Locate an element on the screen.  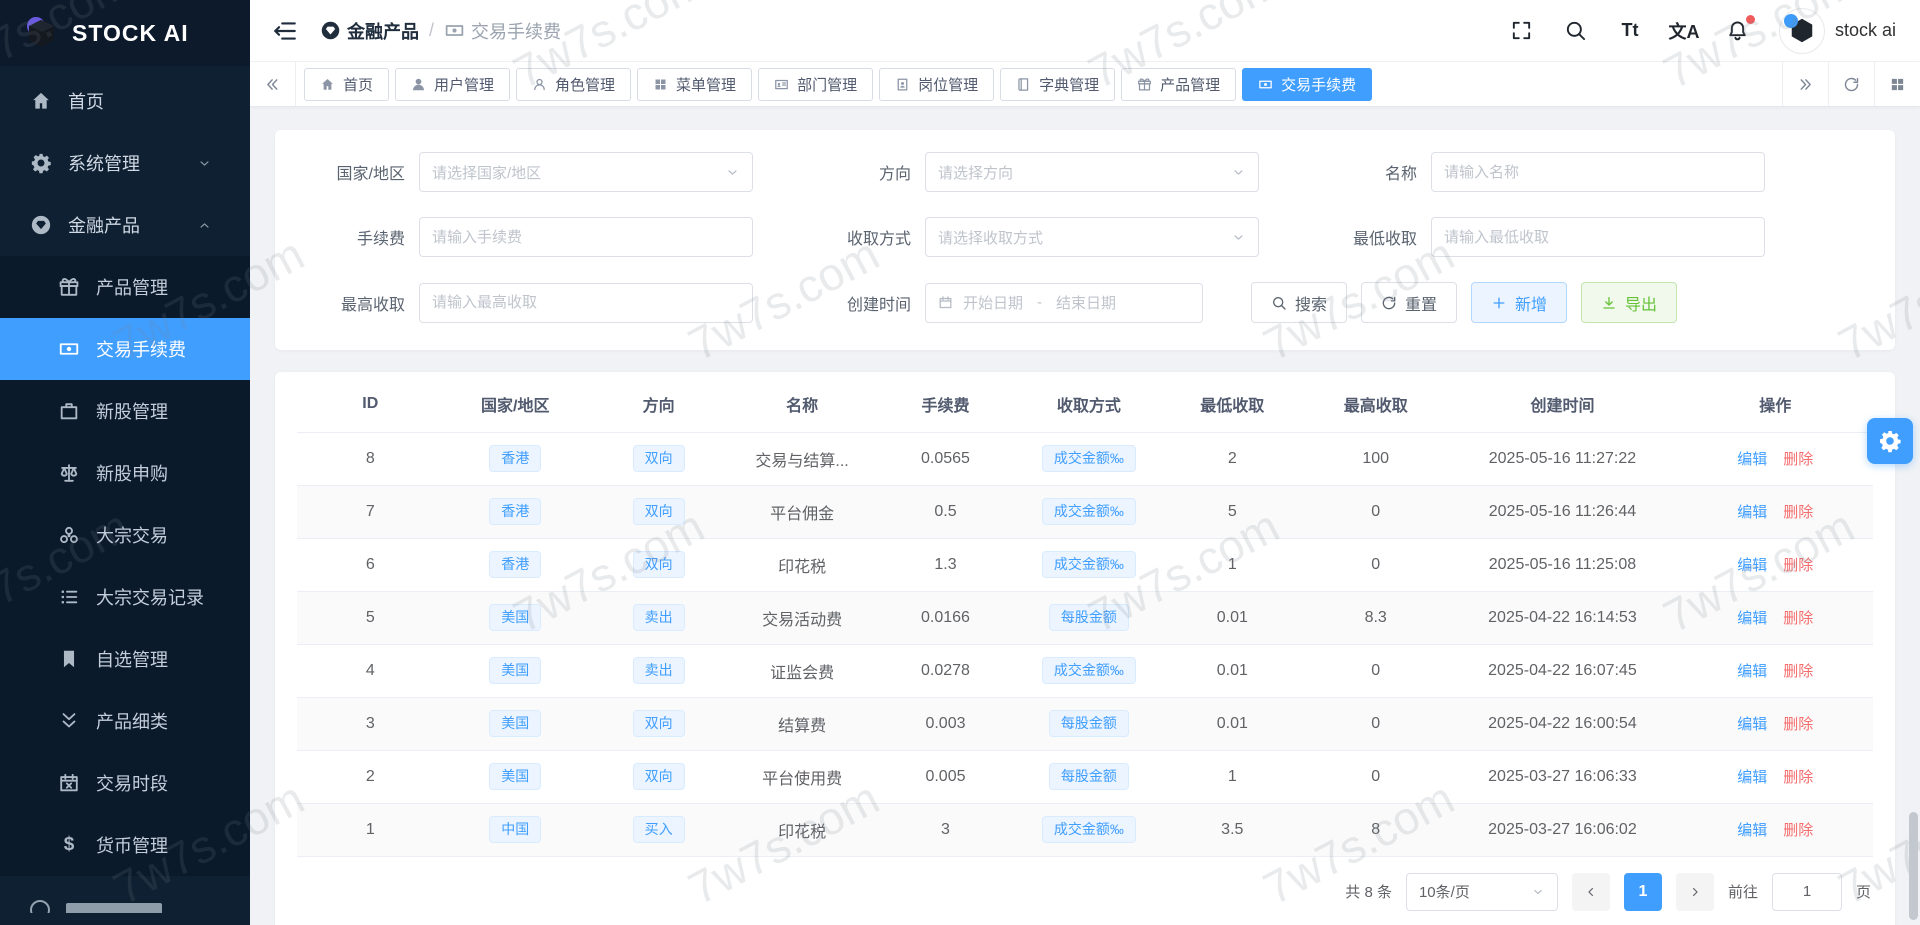
sidebar-item-自选管理: 自选管理 is located at coordinates (125, 659).